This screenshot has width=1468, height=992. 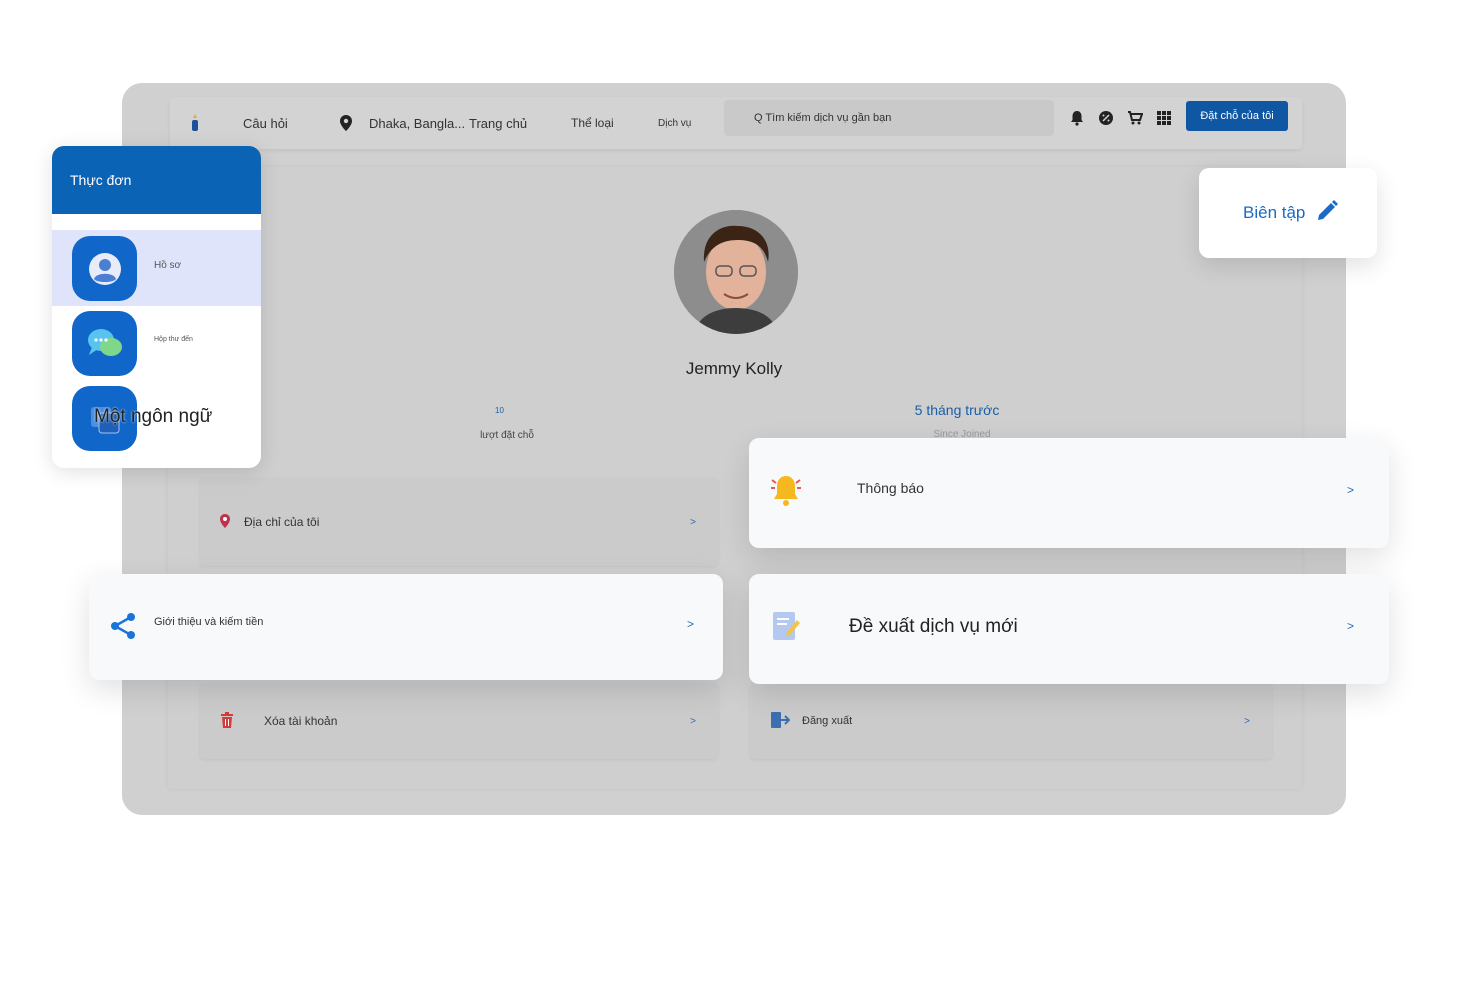 I want to click on nav-home: Trang chủ, so click(x=498, y=123).